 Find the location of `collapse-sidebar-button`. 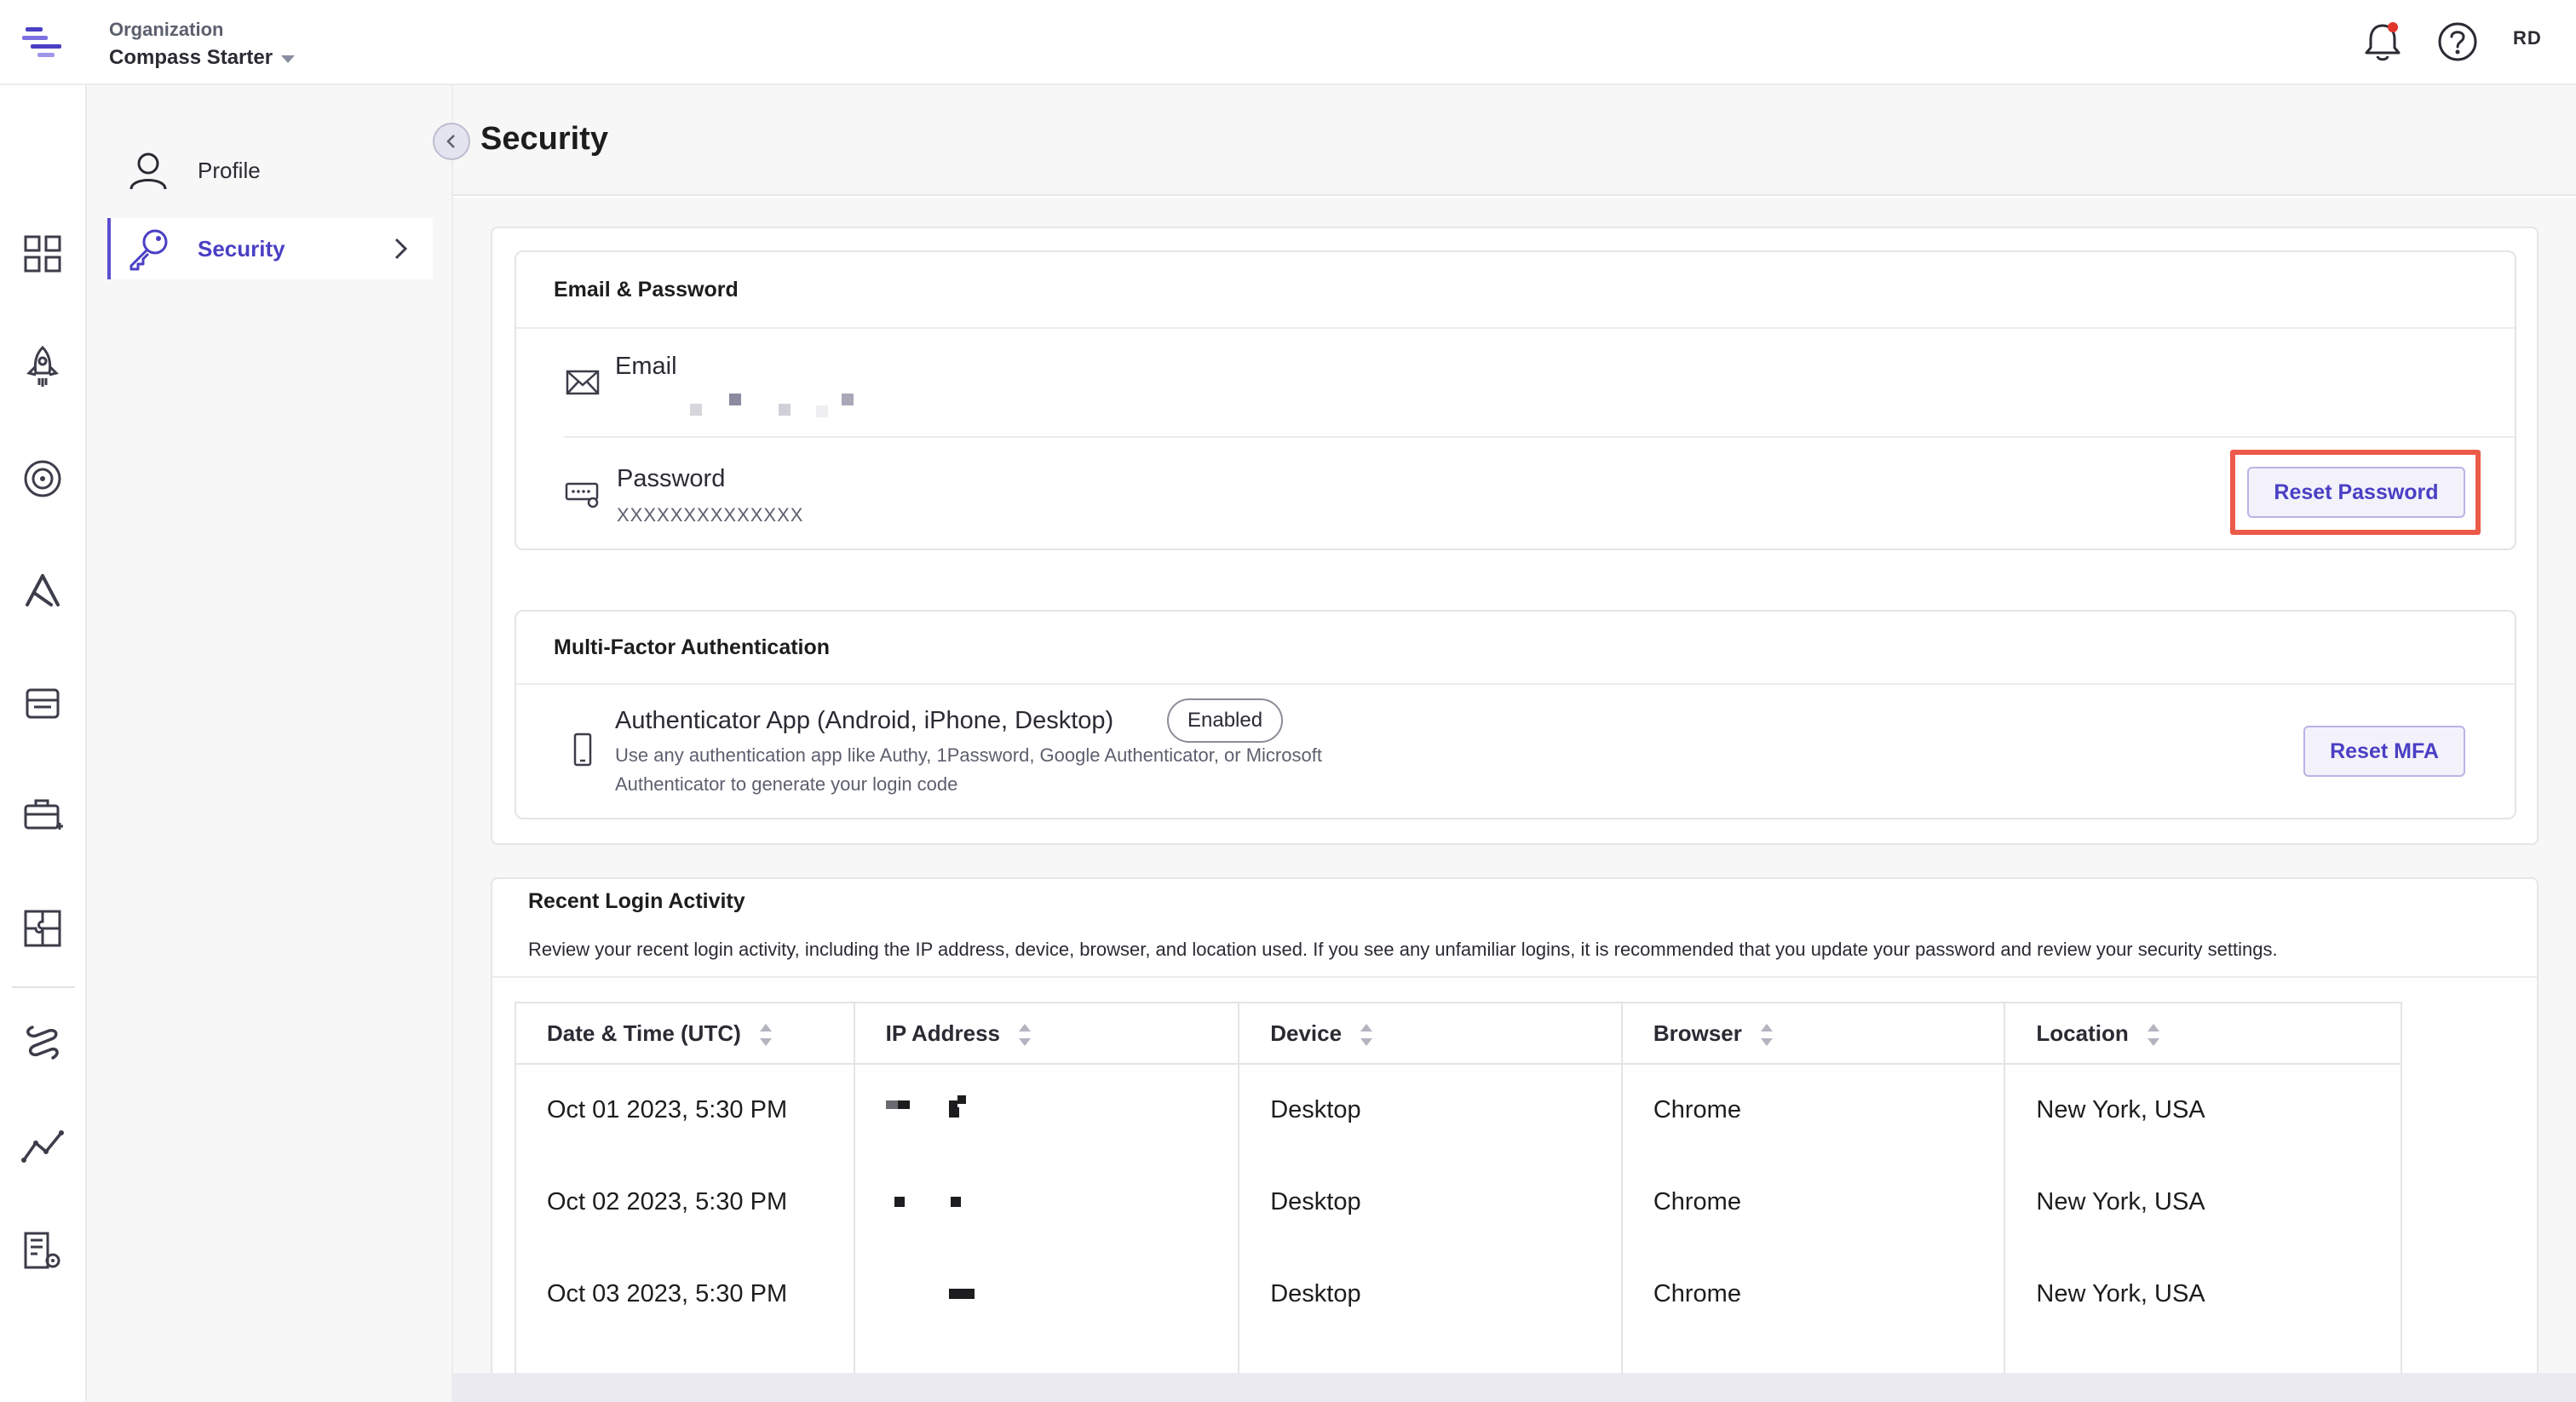

collapse-sidebar-button is located at coordinates (452, 141).